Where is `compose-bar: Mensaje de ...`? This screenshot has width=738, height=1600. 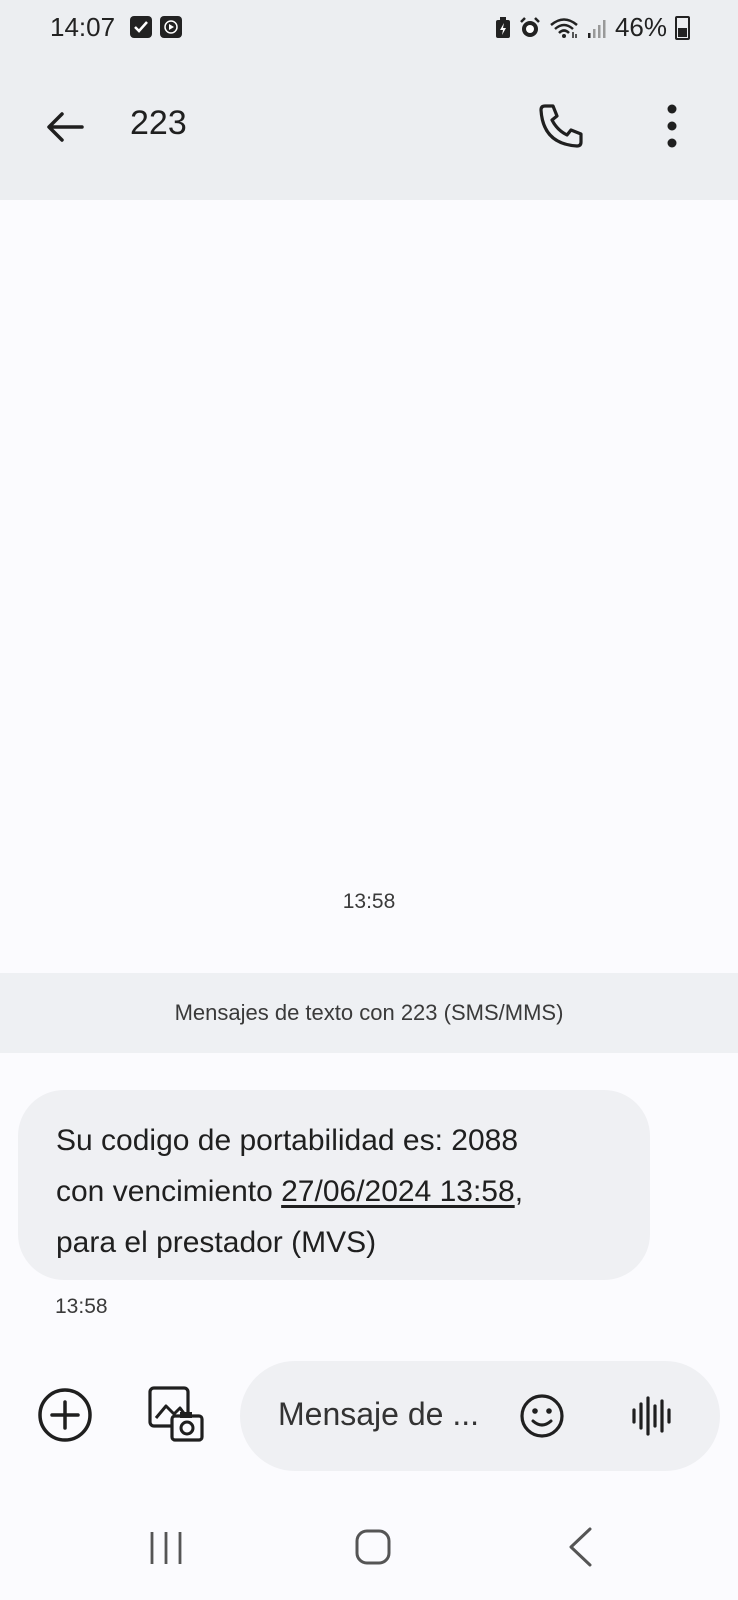 compose-bar: Mensaje de ... is located at coordinates (369, 1415).